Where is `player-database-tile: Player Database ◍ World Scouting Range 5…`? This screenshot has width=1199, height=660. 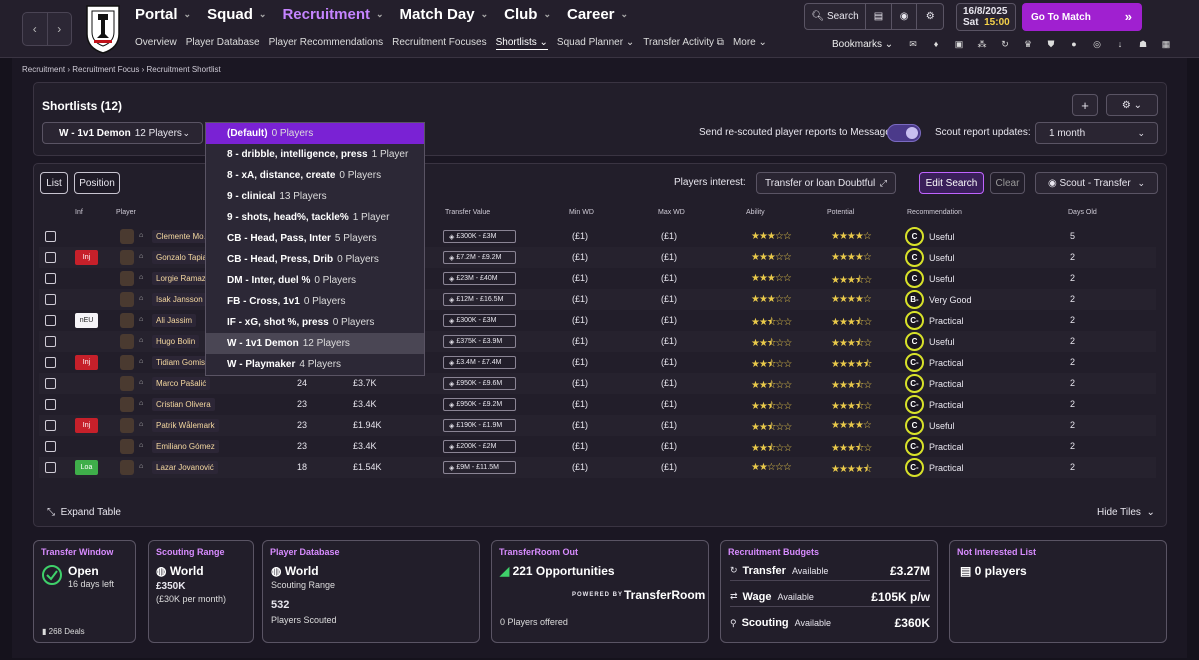 player-database-tile: Player Database ◍ World Scouting Range 5… is located at coordinates (371, 591).